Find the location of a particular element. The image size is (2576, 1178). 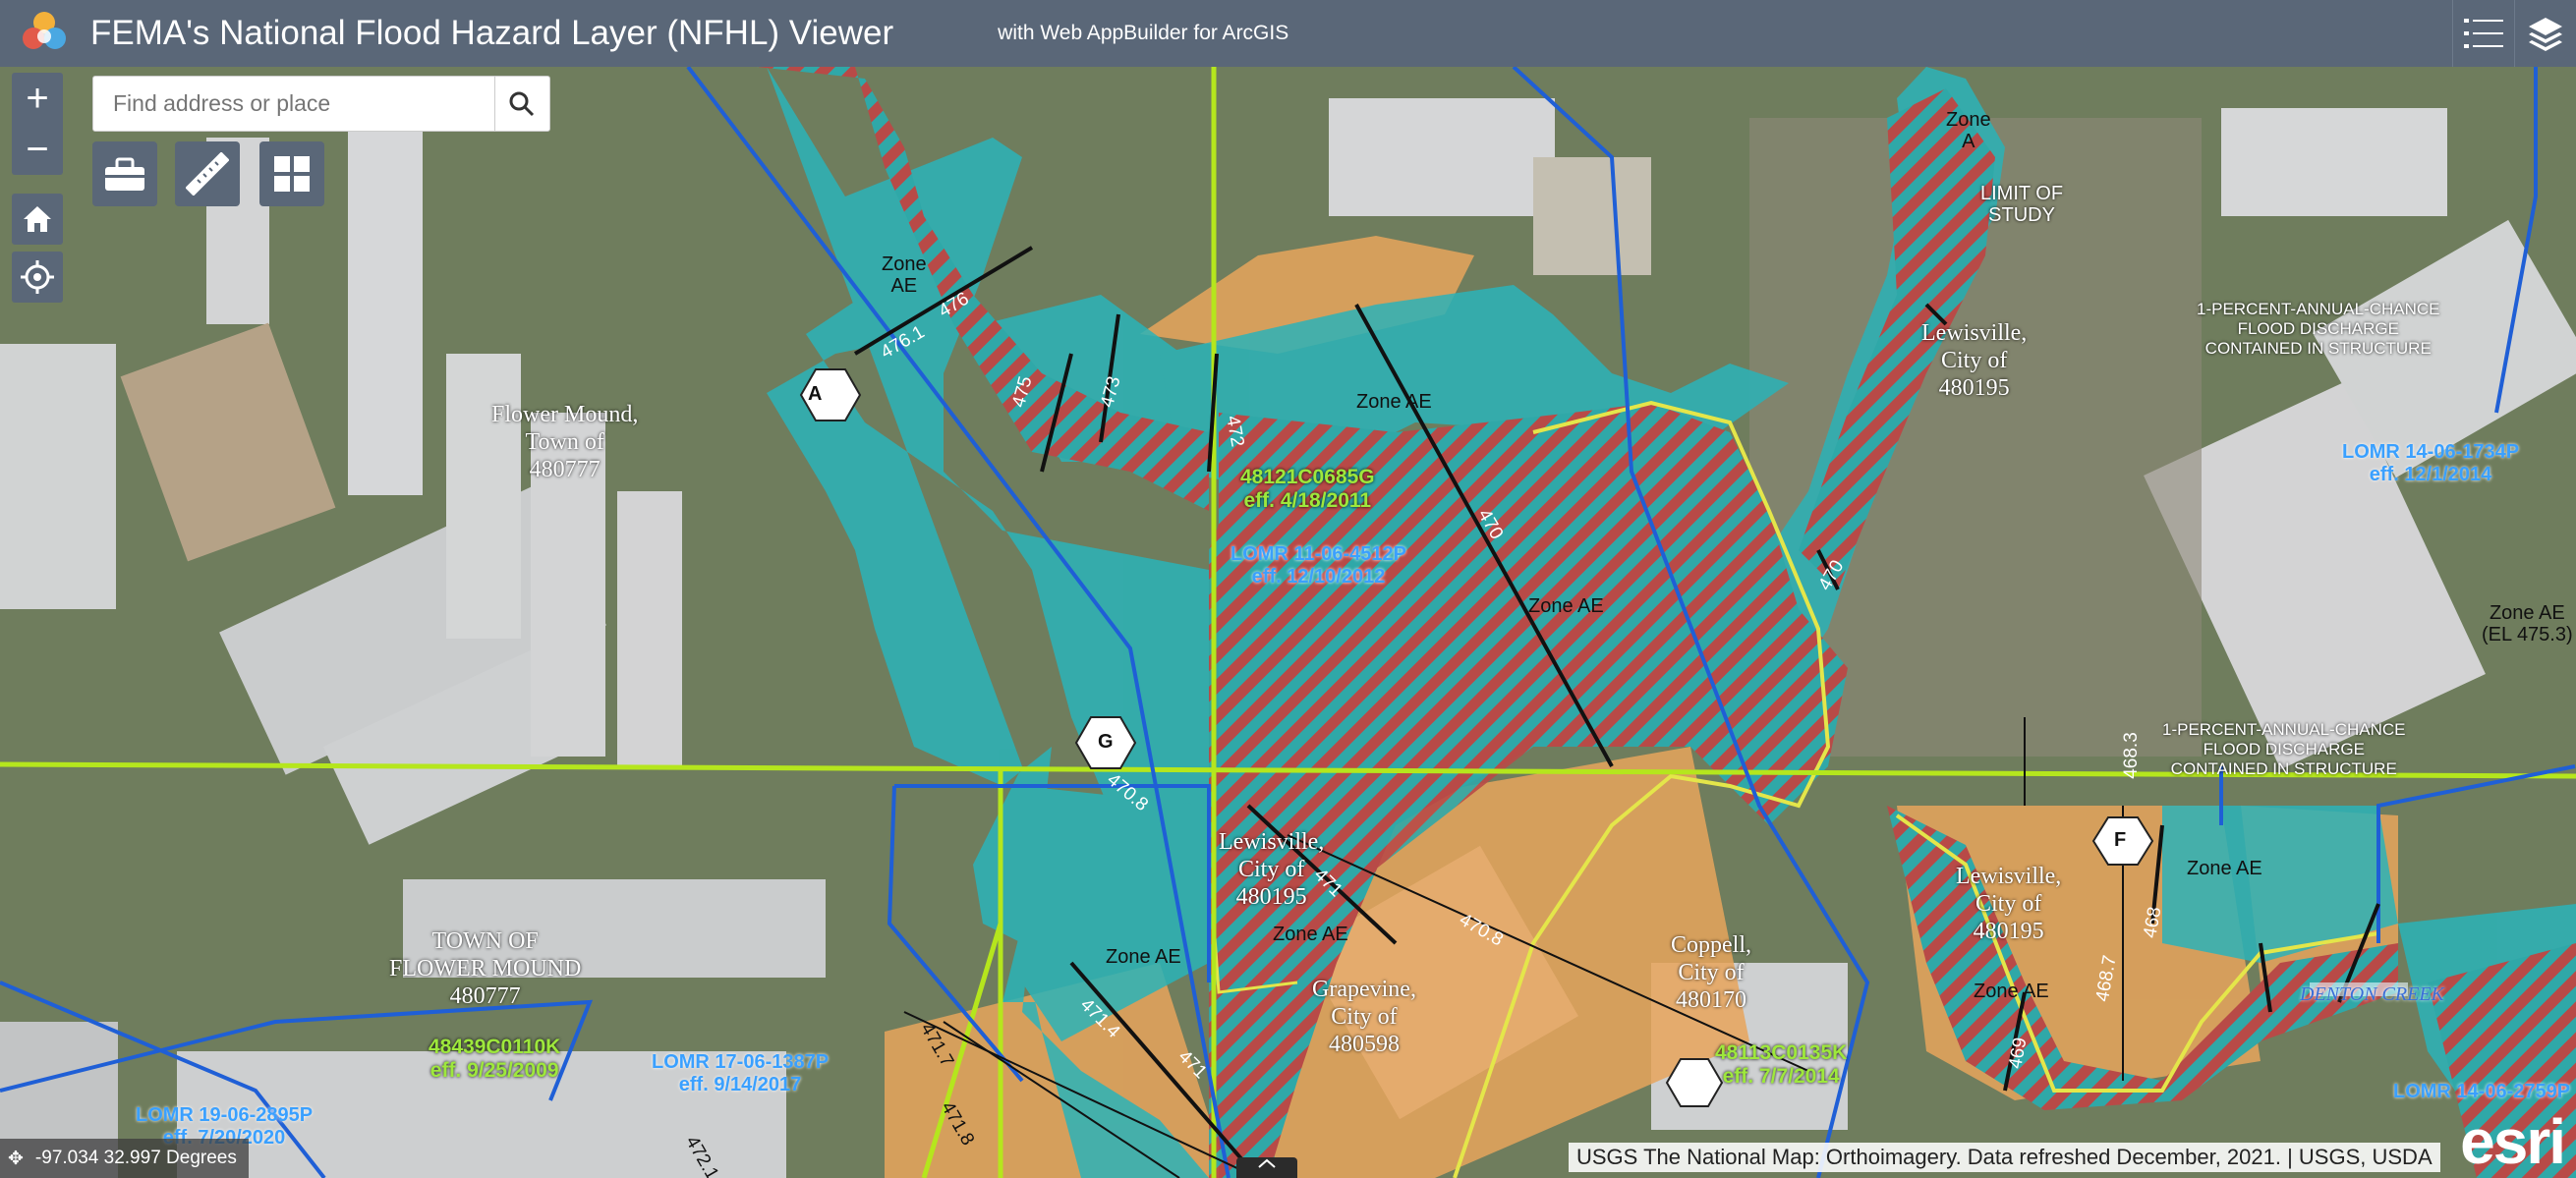

crosshair-icon: ✥ is located at coordinates (16, 1158).